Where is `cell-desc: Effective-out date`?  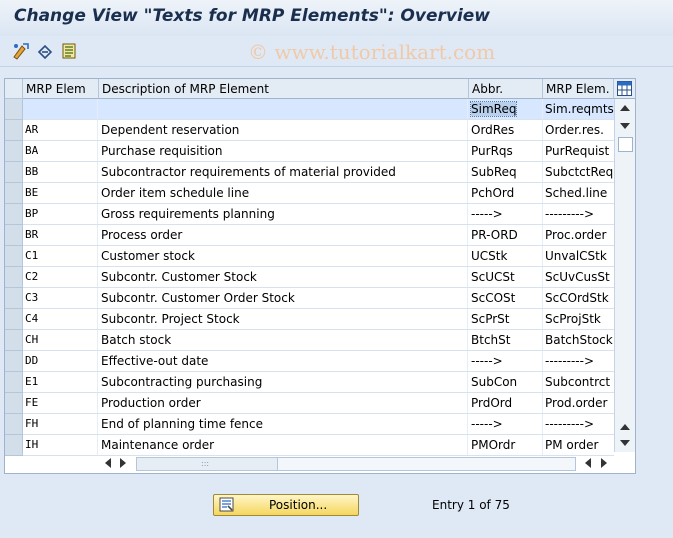 cell-desc: Effective-out date is located at coordinates (283, 361).